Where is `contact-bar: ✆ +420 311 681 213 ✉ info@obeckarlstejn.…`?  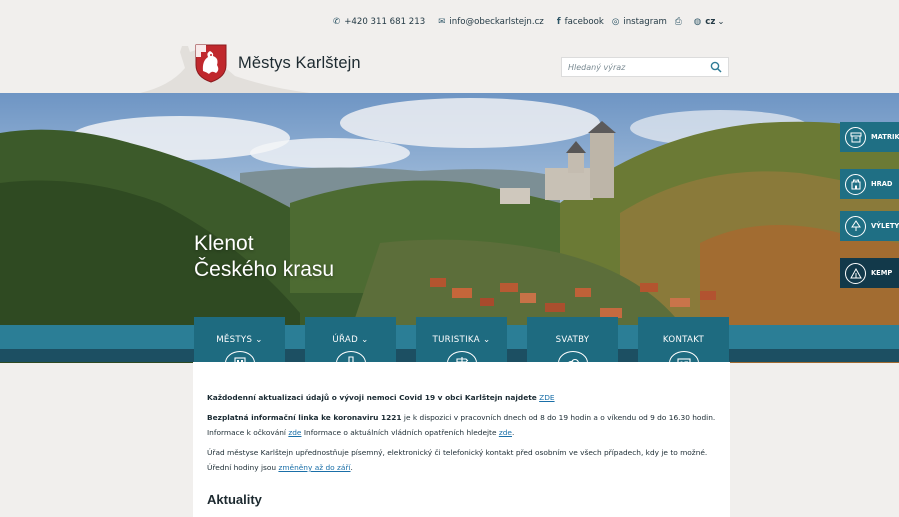 contact-bar: ✆ +420 311 681 213 ✉ info@obeckarlstejn.… is located at coordinates (533, 22).